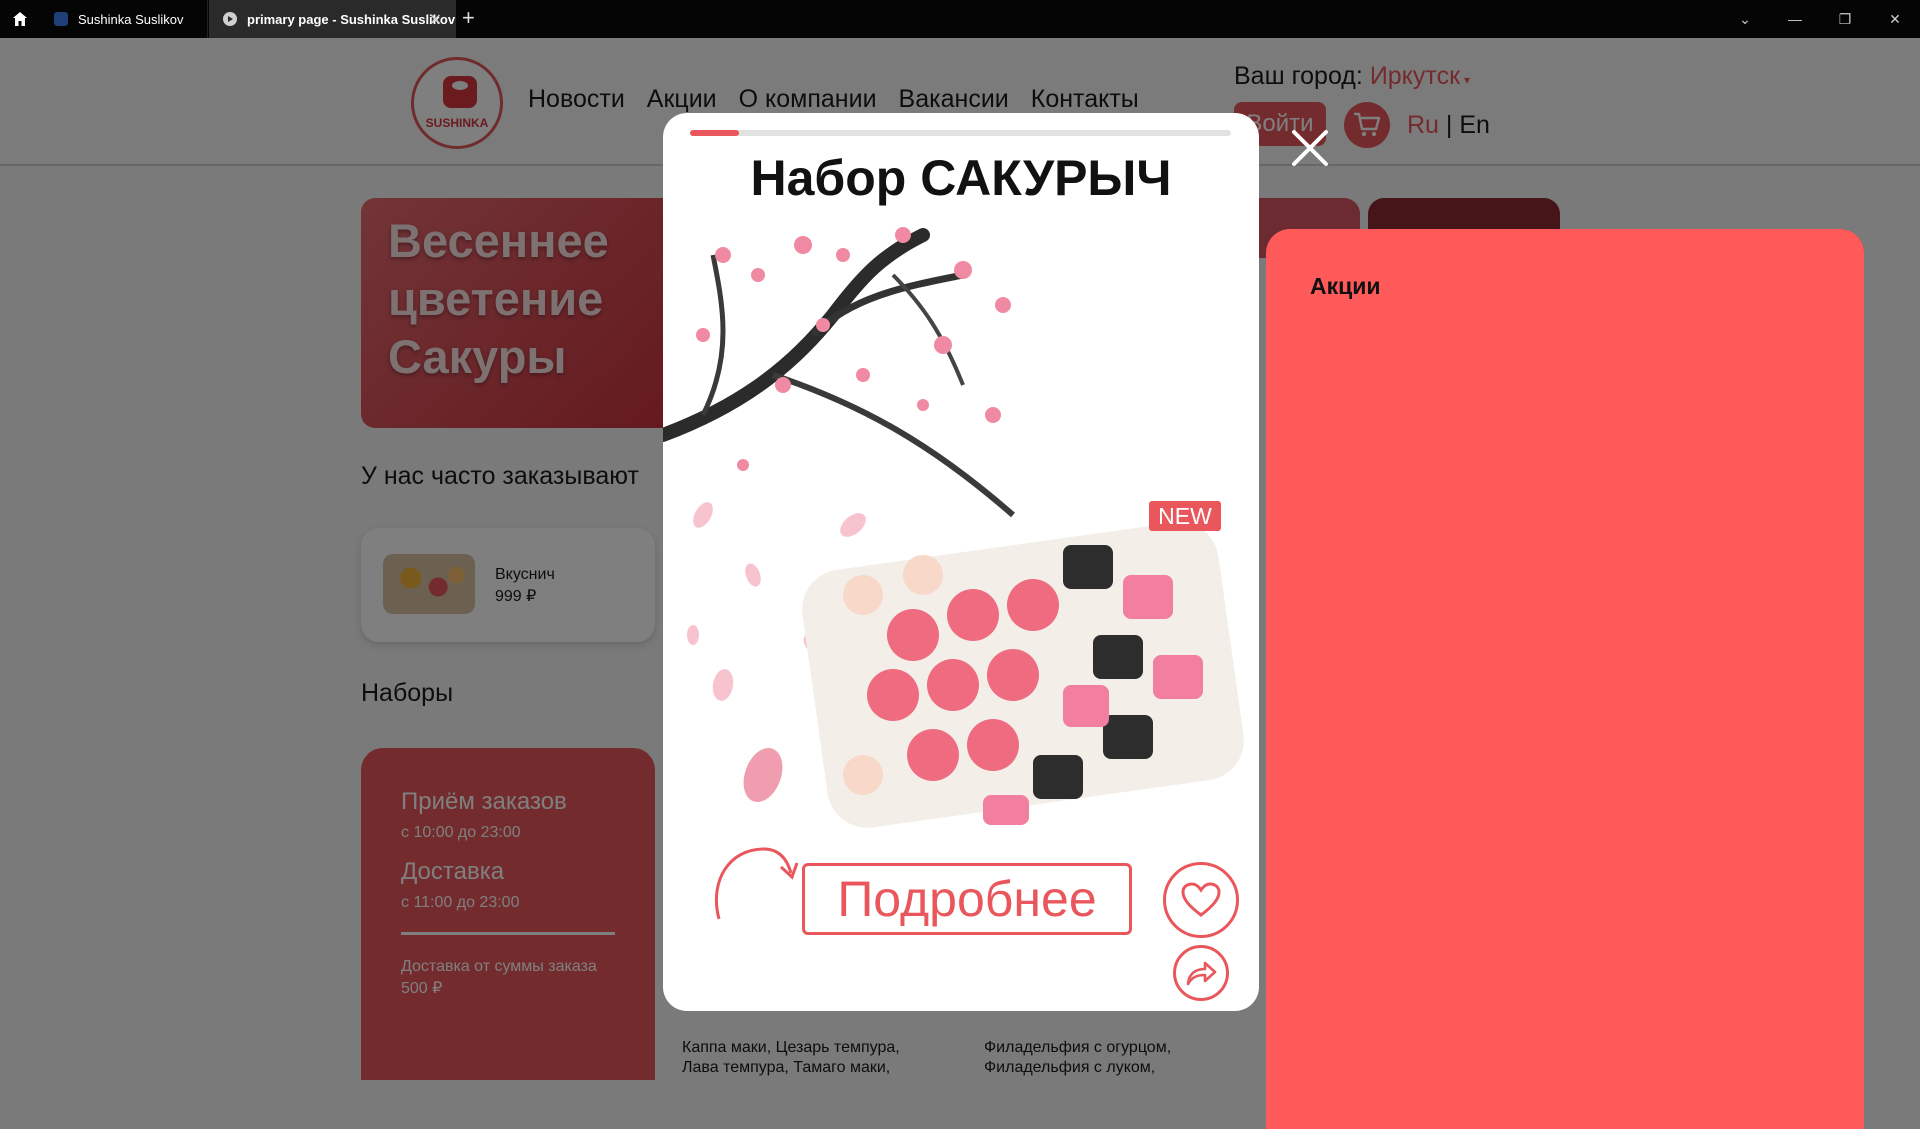 The image size is (1920, 1129). I want to click on share-icon, so click(1201, 973).